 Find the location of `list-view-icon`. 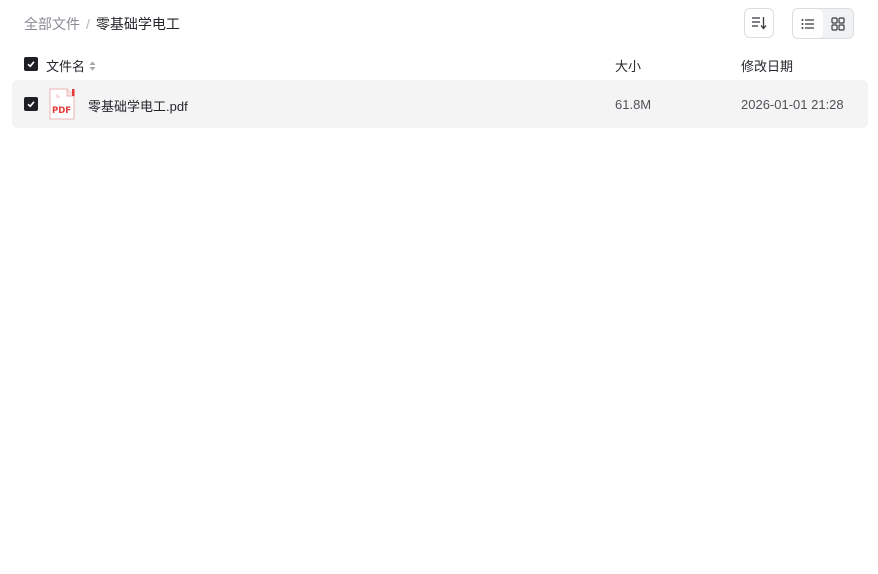

list-view-icon is located at coordinates (807, 23).